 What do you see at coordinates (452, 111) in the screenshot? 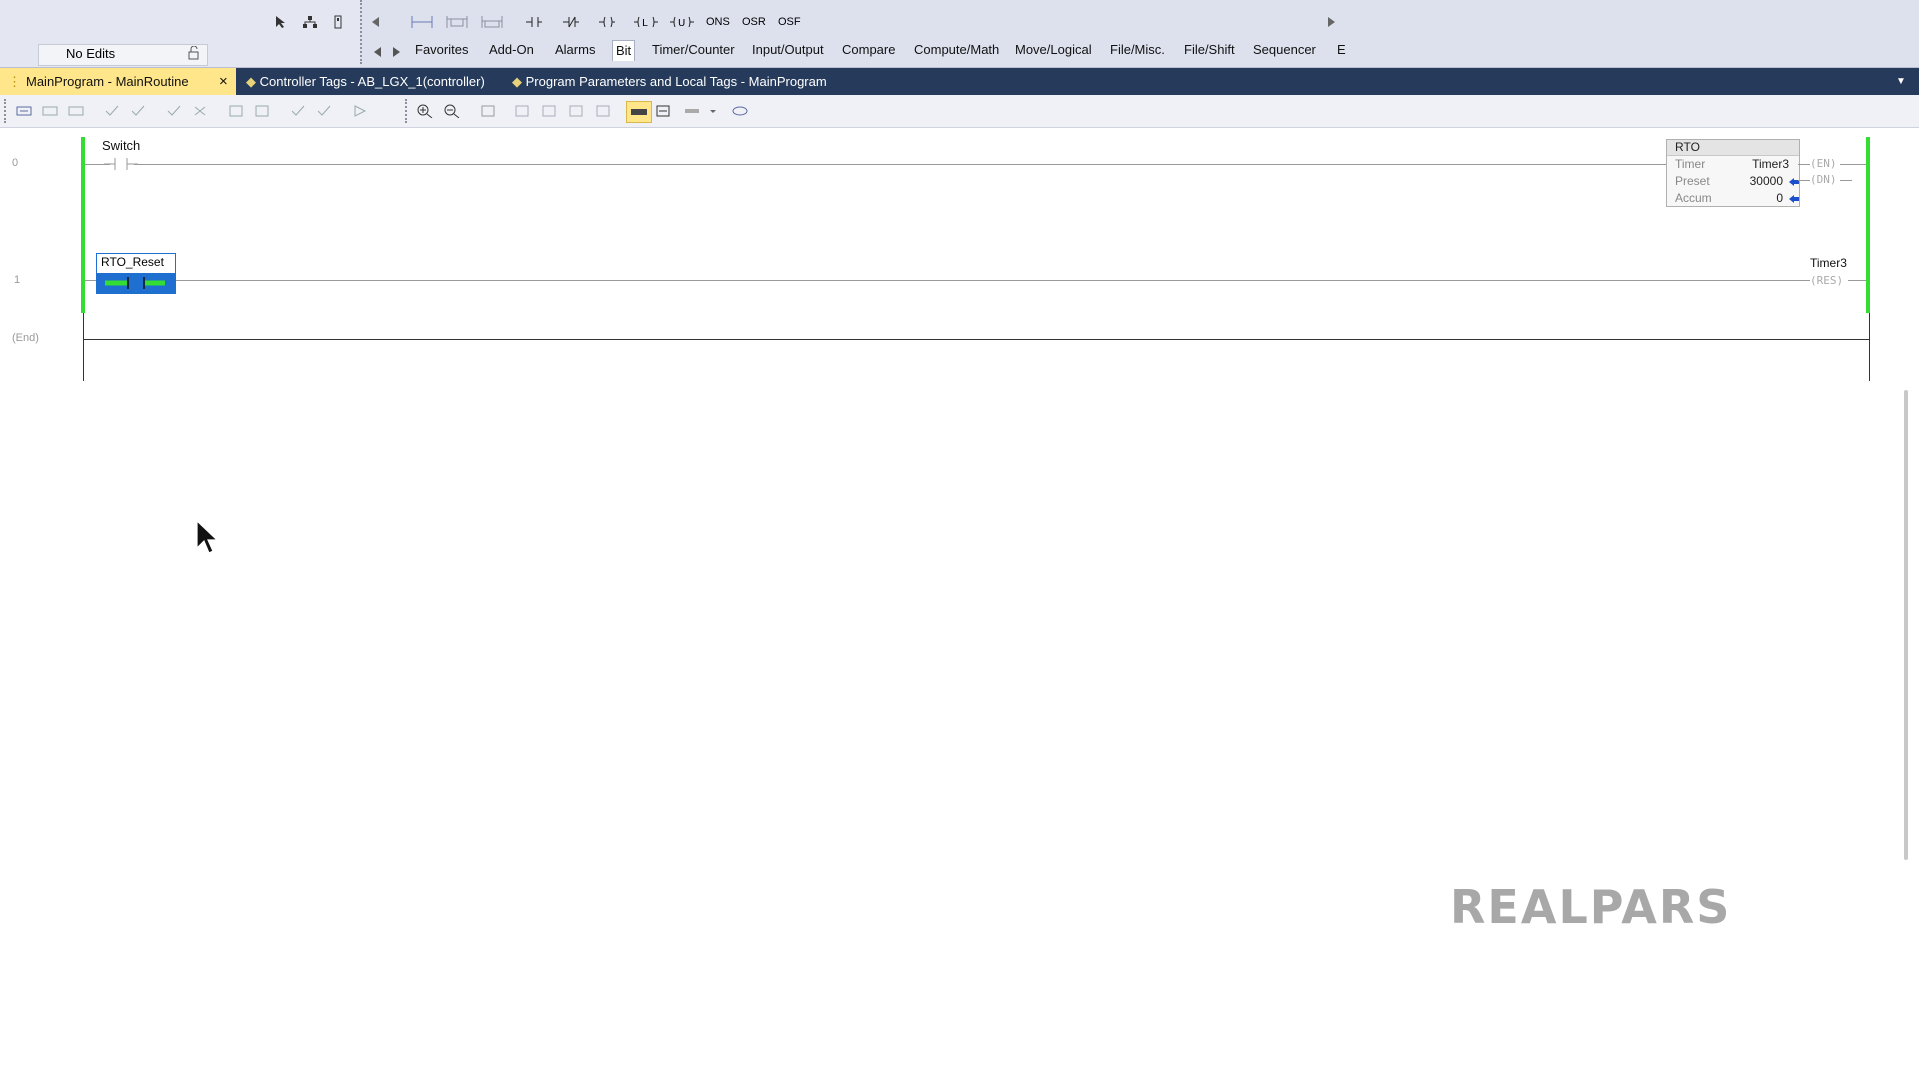
I see `zoom-out-icon` at bounding box center [452, 111].